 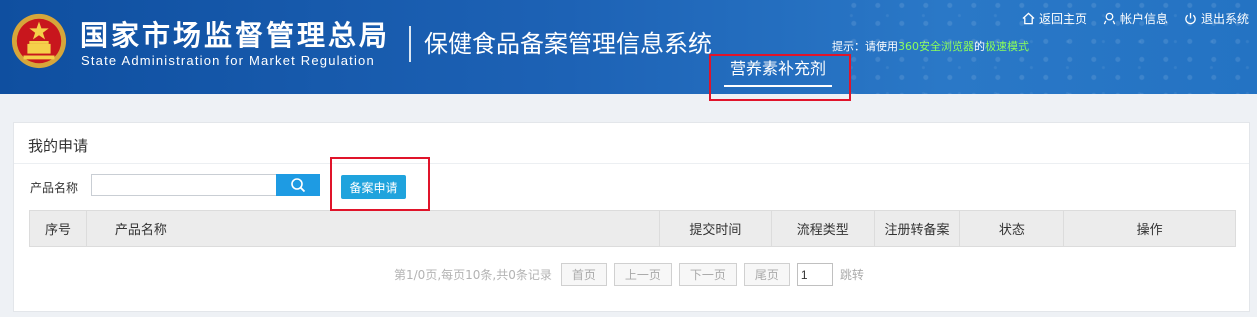 What do you see at coordinates (1012, 228) in the screenshot?
I see `column-header-status: 状态` at bounding box center [1012, 228].